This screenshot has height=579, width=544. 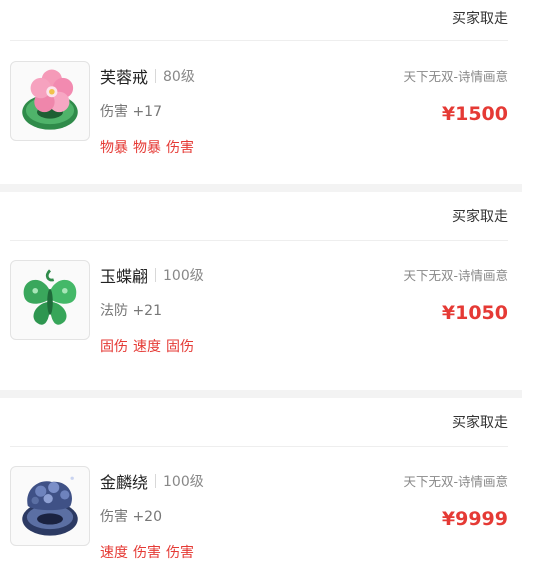 What do you see at coordinates (131, 112) in the screenshot?
I see `item-stat: 伤害 +17` at bounding box center [131, 112].